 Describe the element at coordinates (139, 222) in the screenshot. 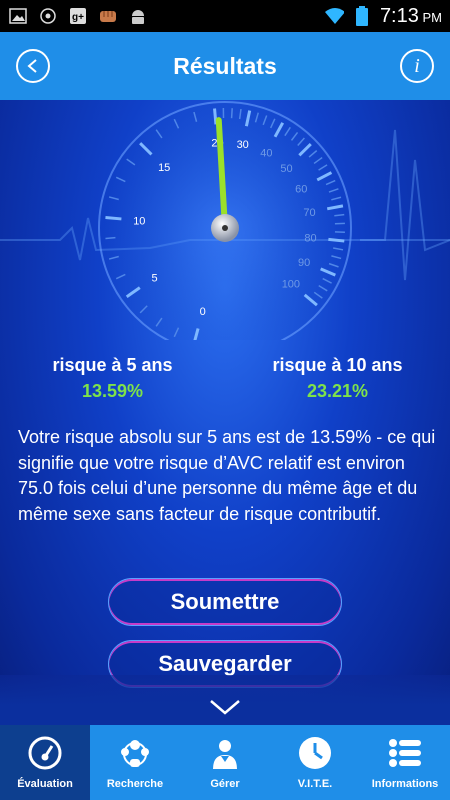

I see `gauge-tick-label: 10` at that location.